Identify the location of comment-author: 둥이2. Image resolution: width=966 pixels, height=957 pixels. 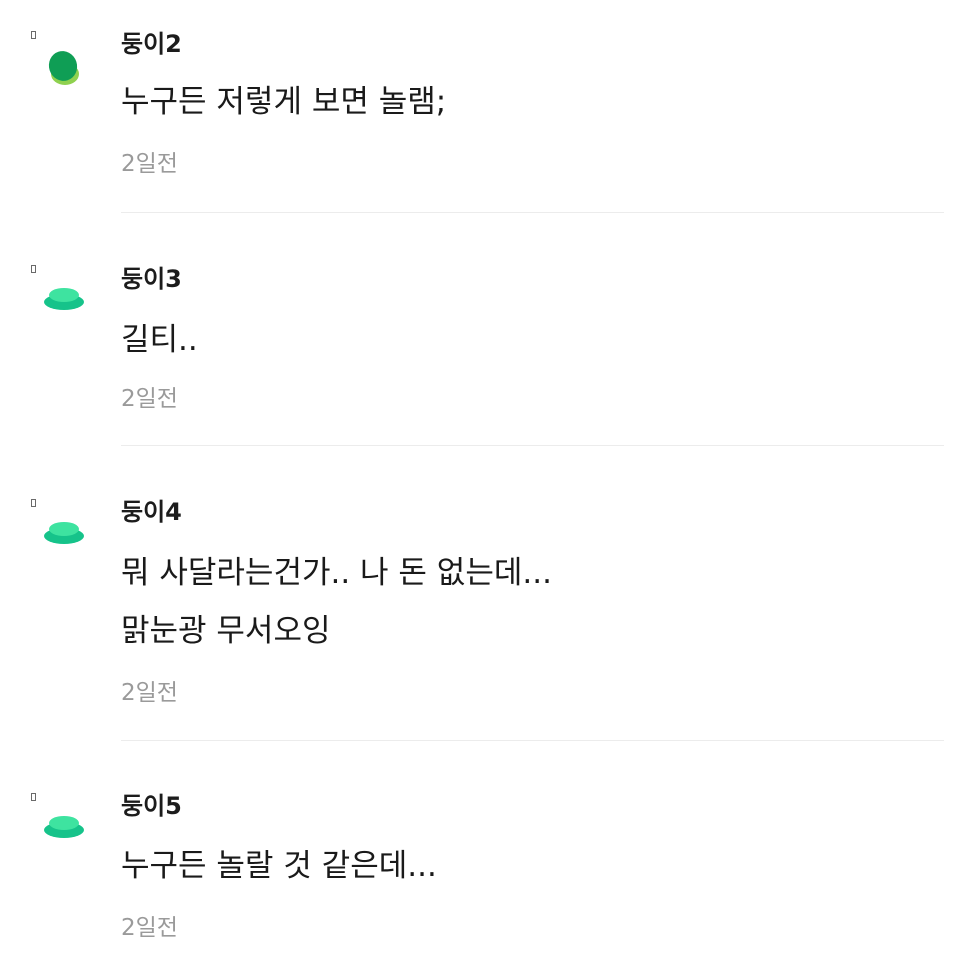
(151, 44).